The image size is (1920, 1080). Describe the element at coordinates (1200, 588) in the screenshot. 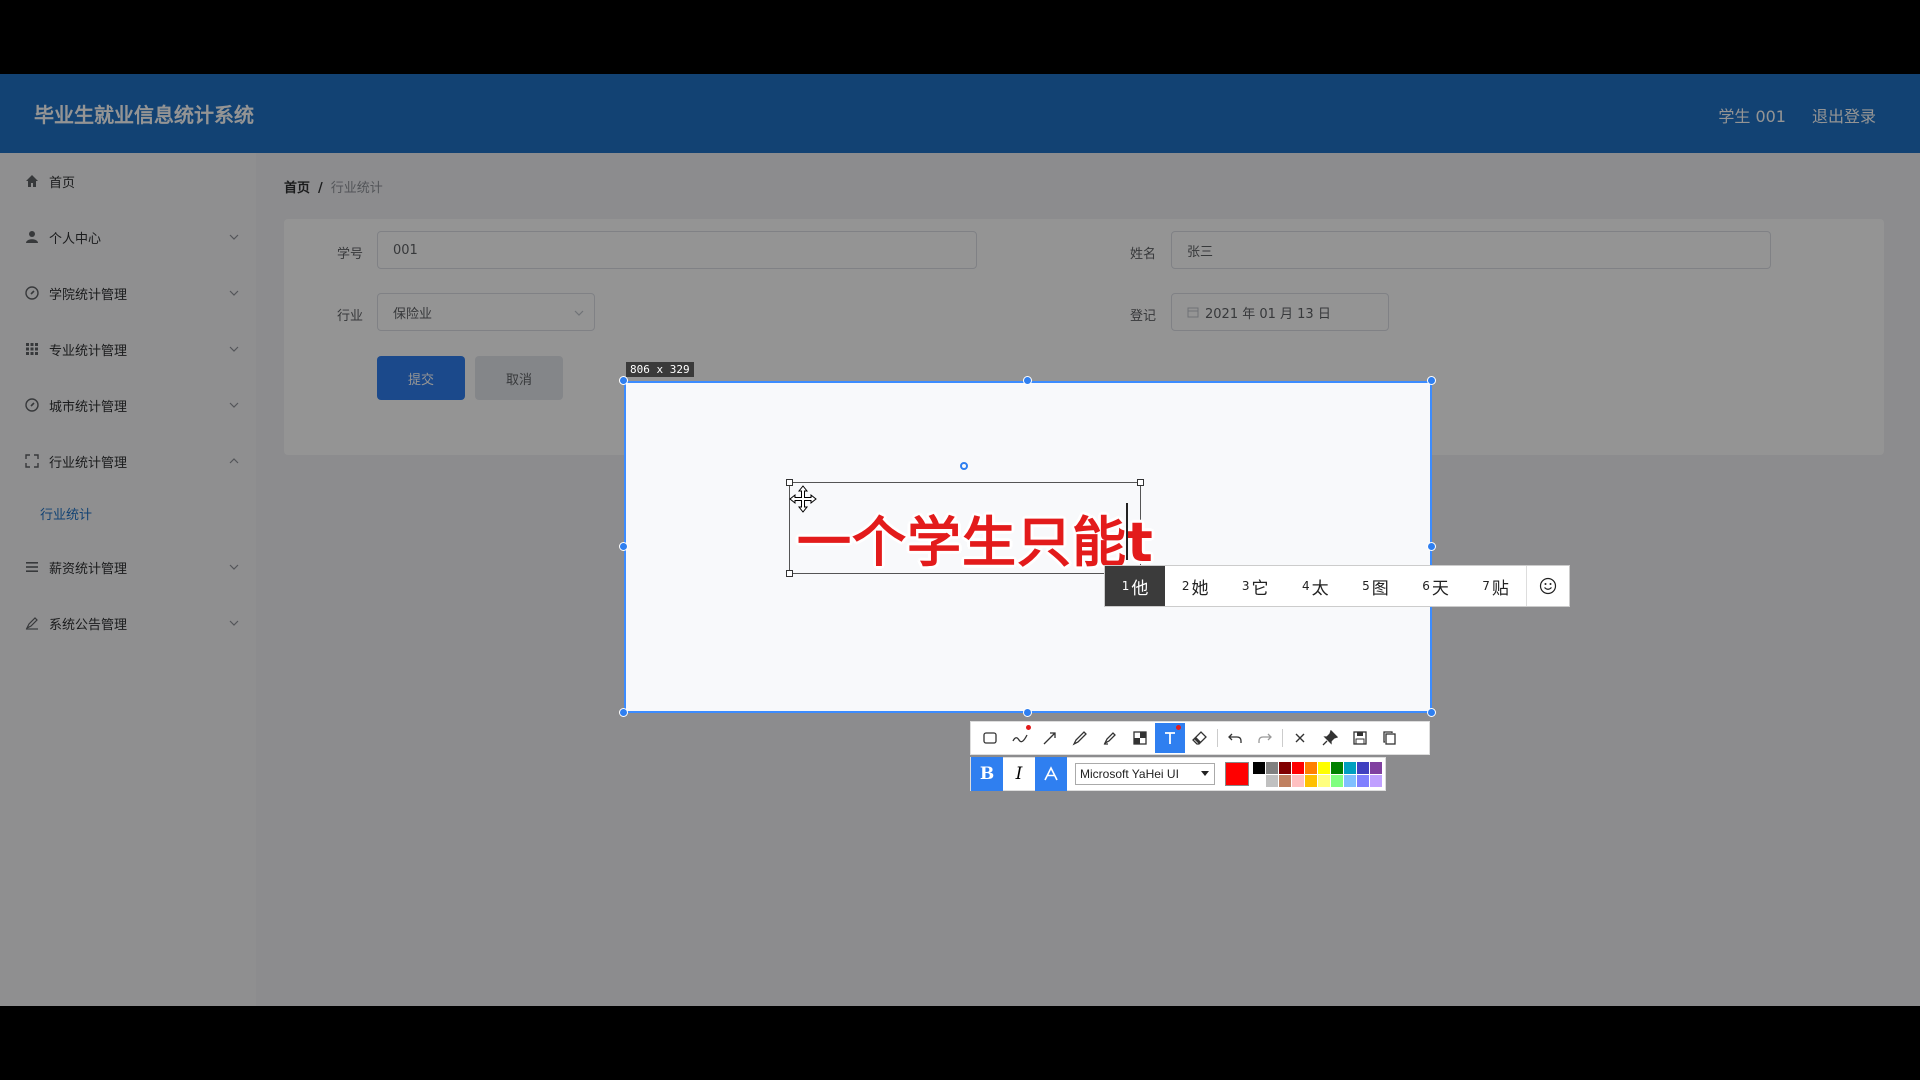

I see `ime-candidate-text: 她` at that location.